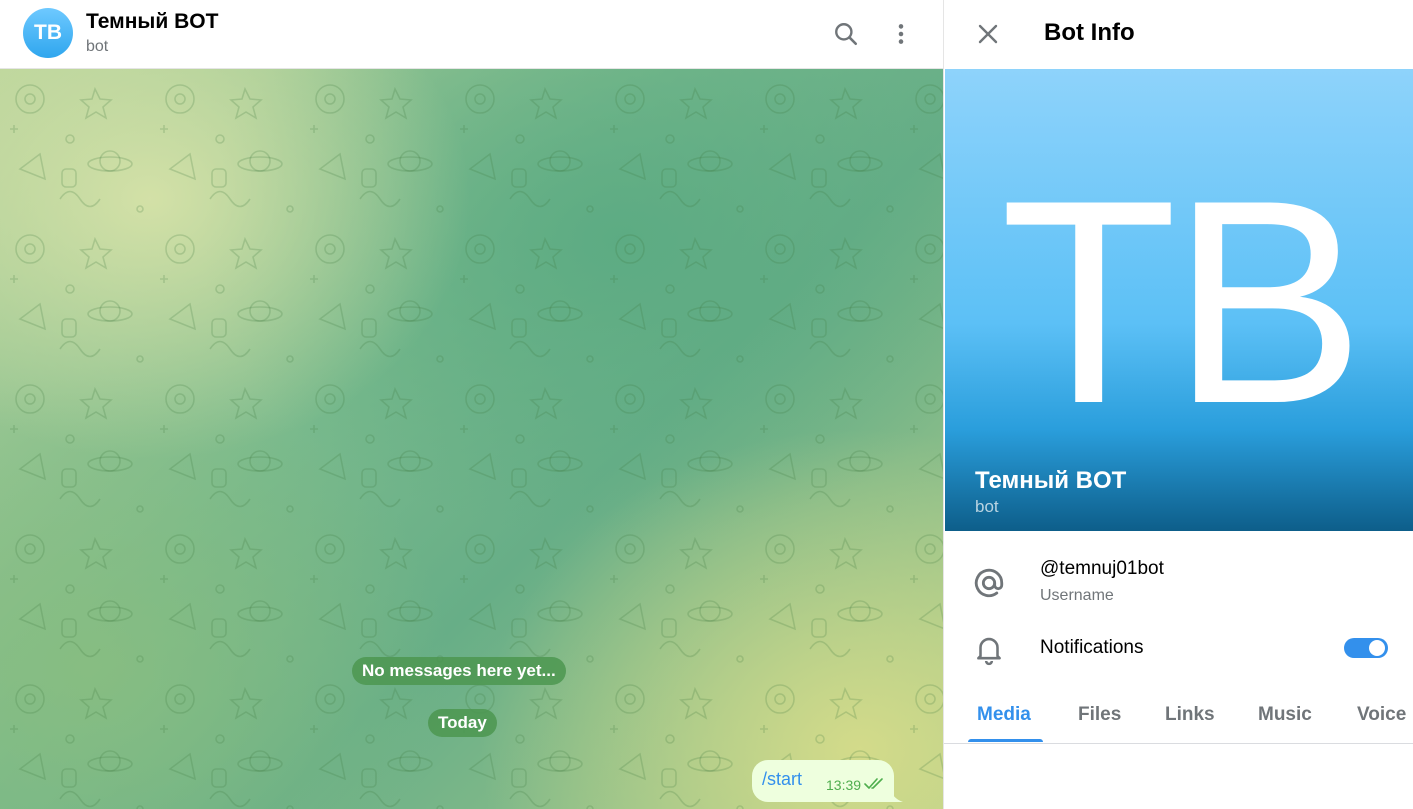 This screenshot has height=809, width=1413. I want to click on notifications-label: Notifications, so click(1092, 647).